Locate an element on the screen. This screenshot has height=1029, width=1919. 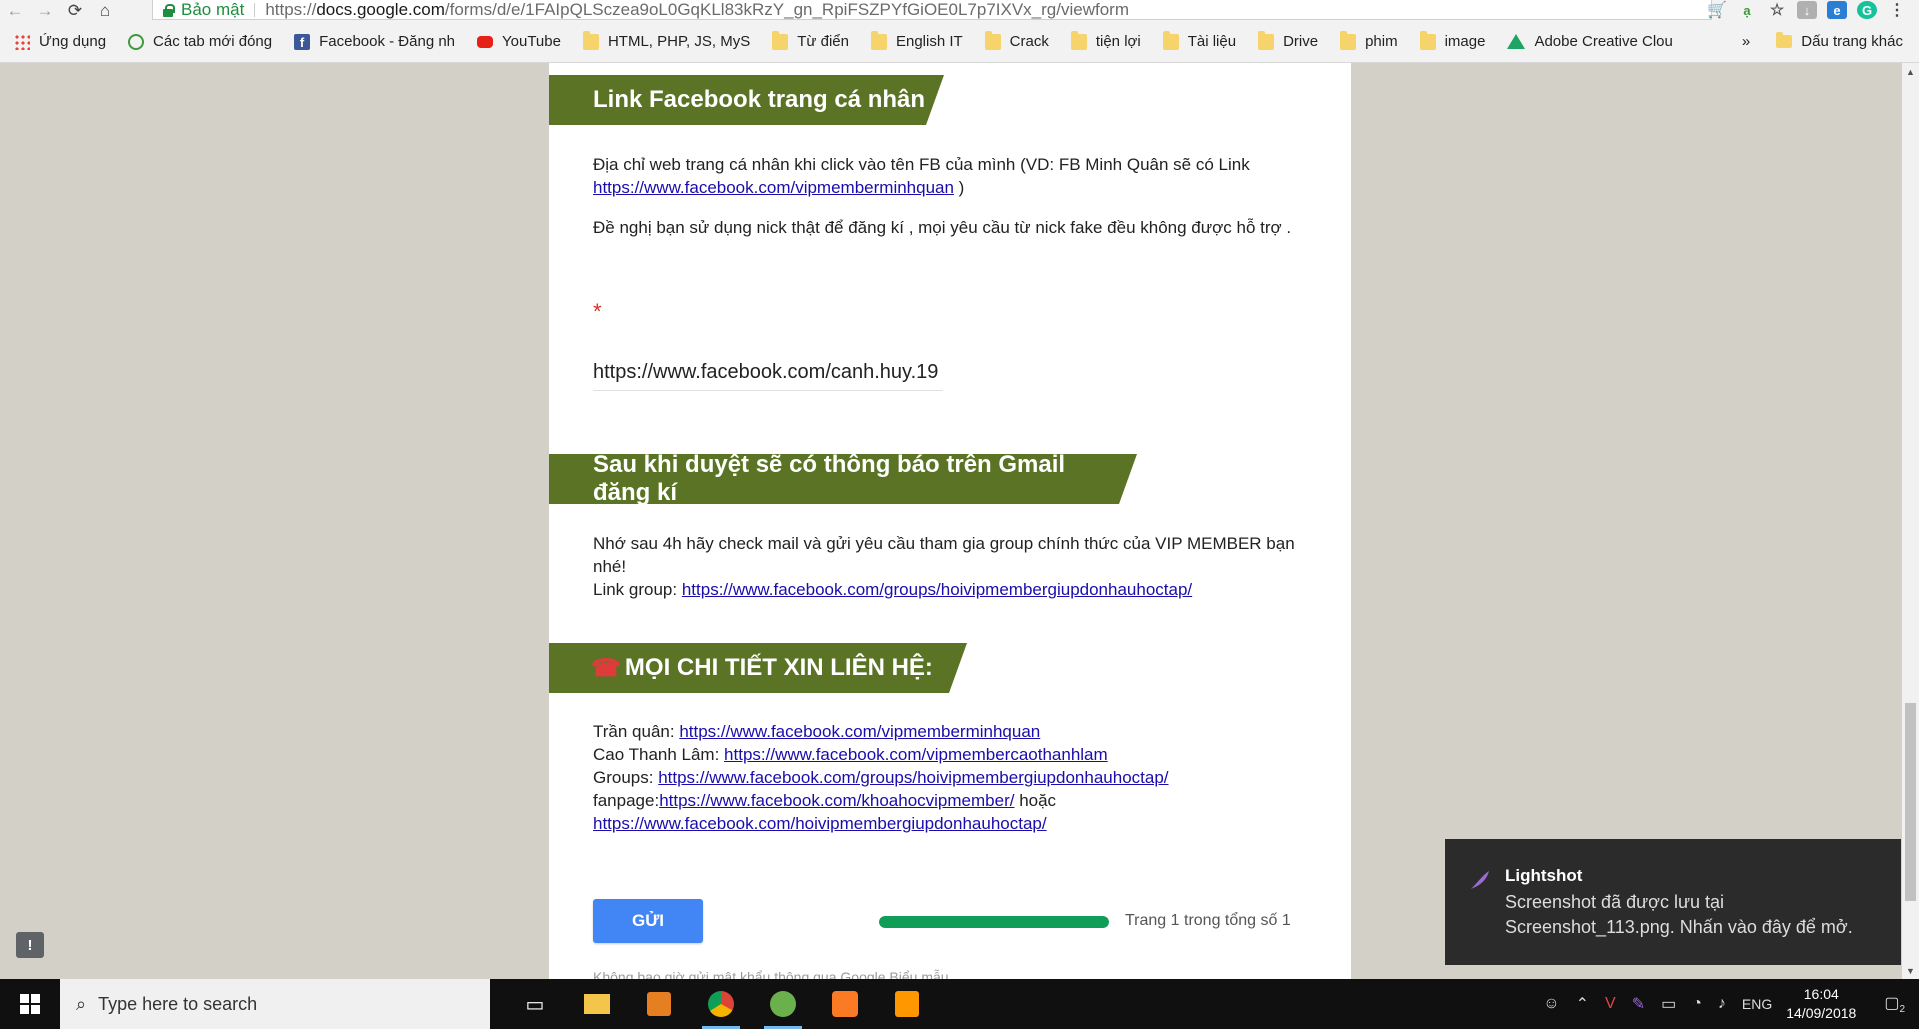
bookmark-facebook: f Facebook - Đăng nh is located at coordinates (374, 41).